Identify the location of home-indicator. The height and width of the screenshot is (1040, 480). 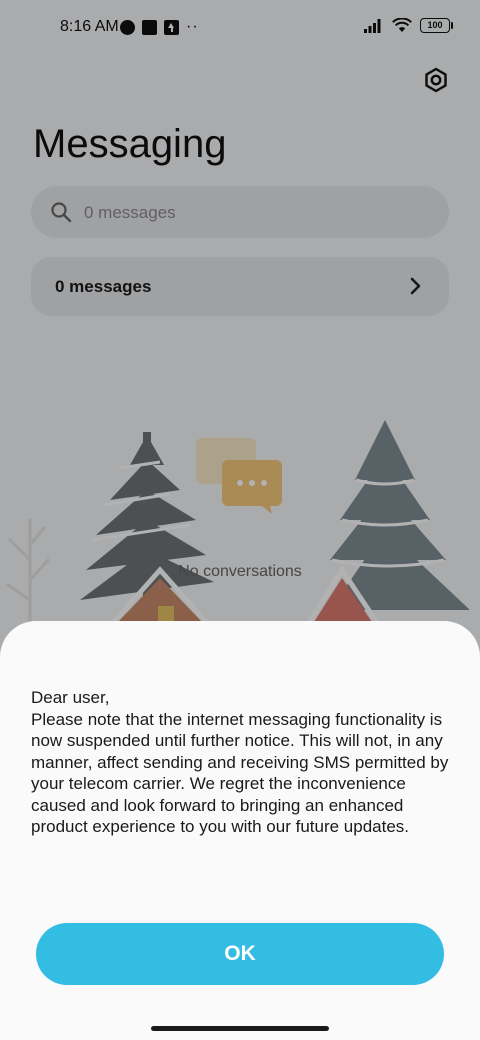
(240, 1028).